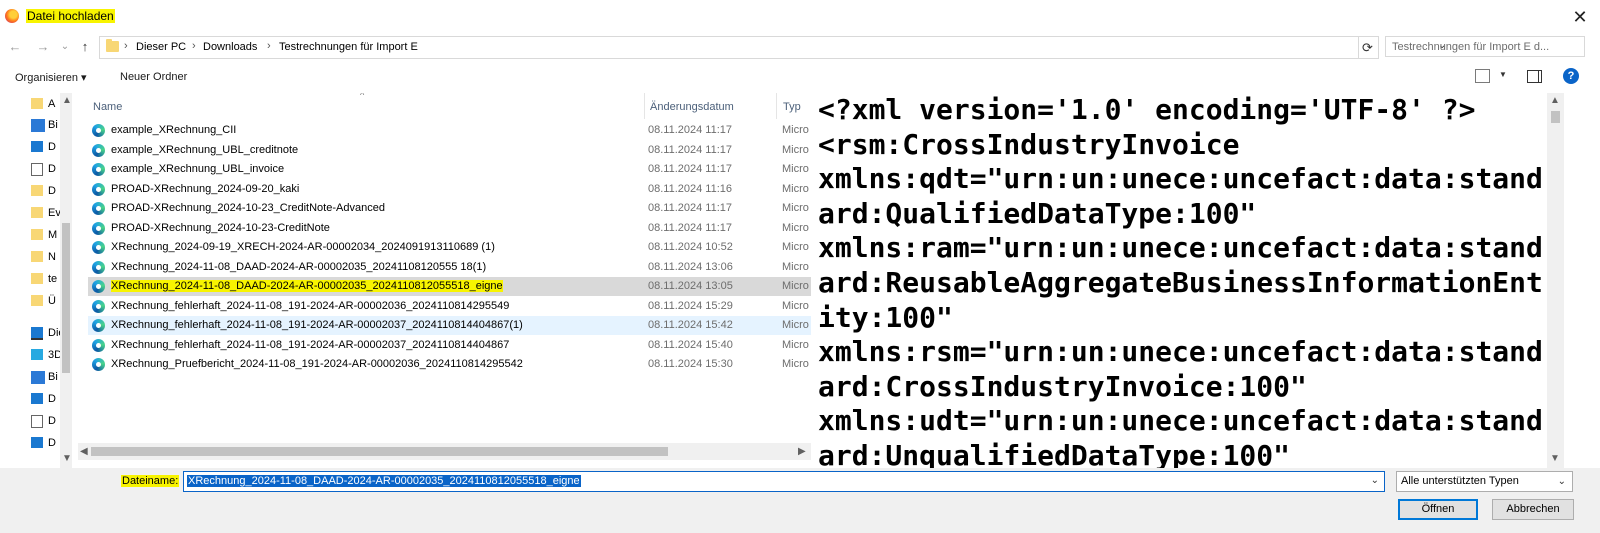 The image size is (1600, 533). Describe the element at coordinates (37, 169) in the screenshot. I see `document-icon` at that location.